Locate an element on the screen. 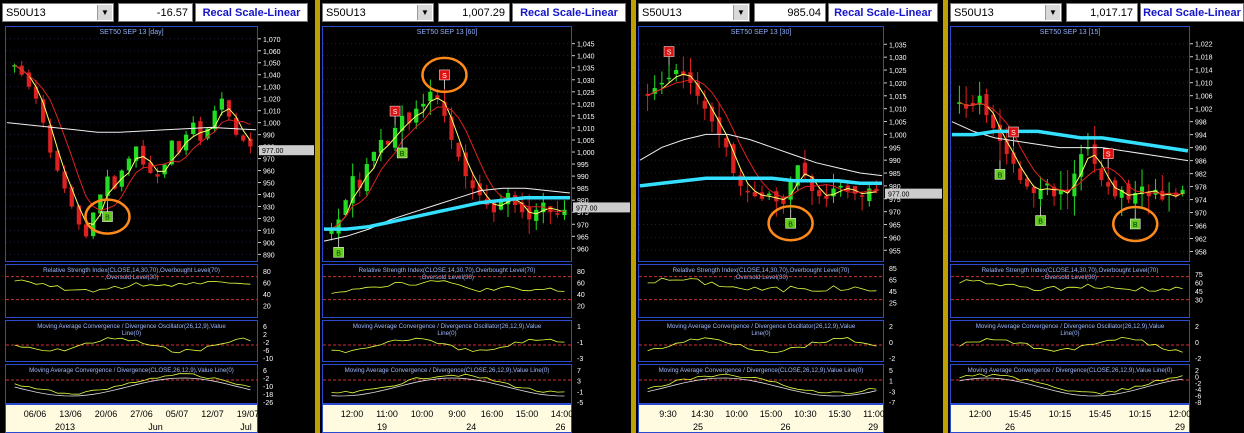 This screenshot has height=433, width=1244. x-tick-label: 10:15 is located at coordinates (1060, 414).